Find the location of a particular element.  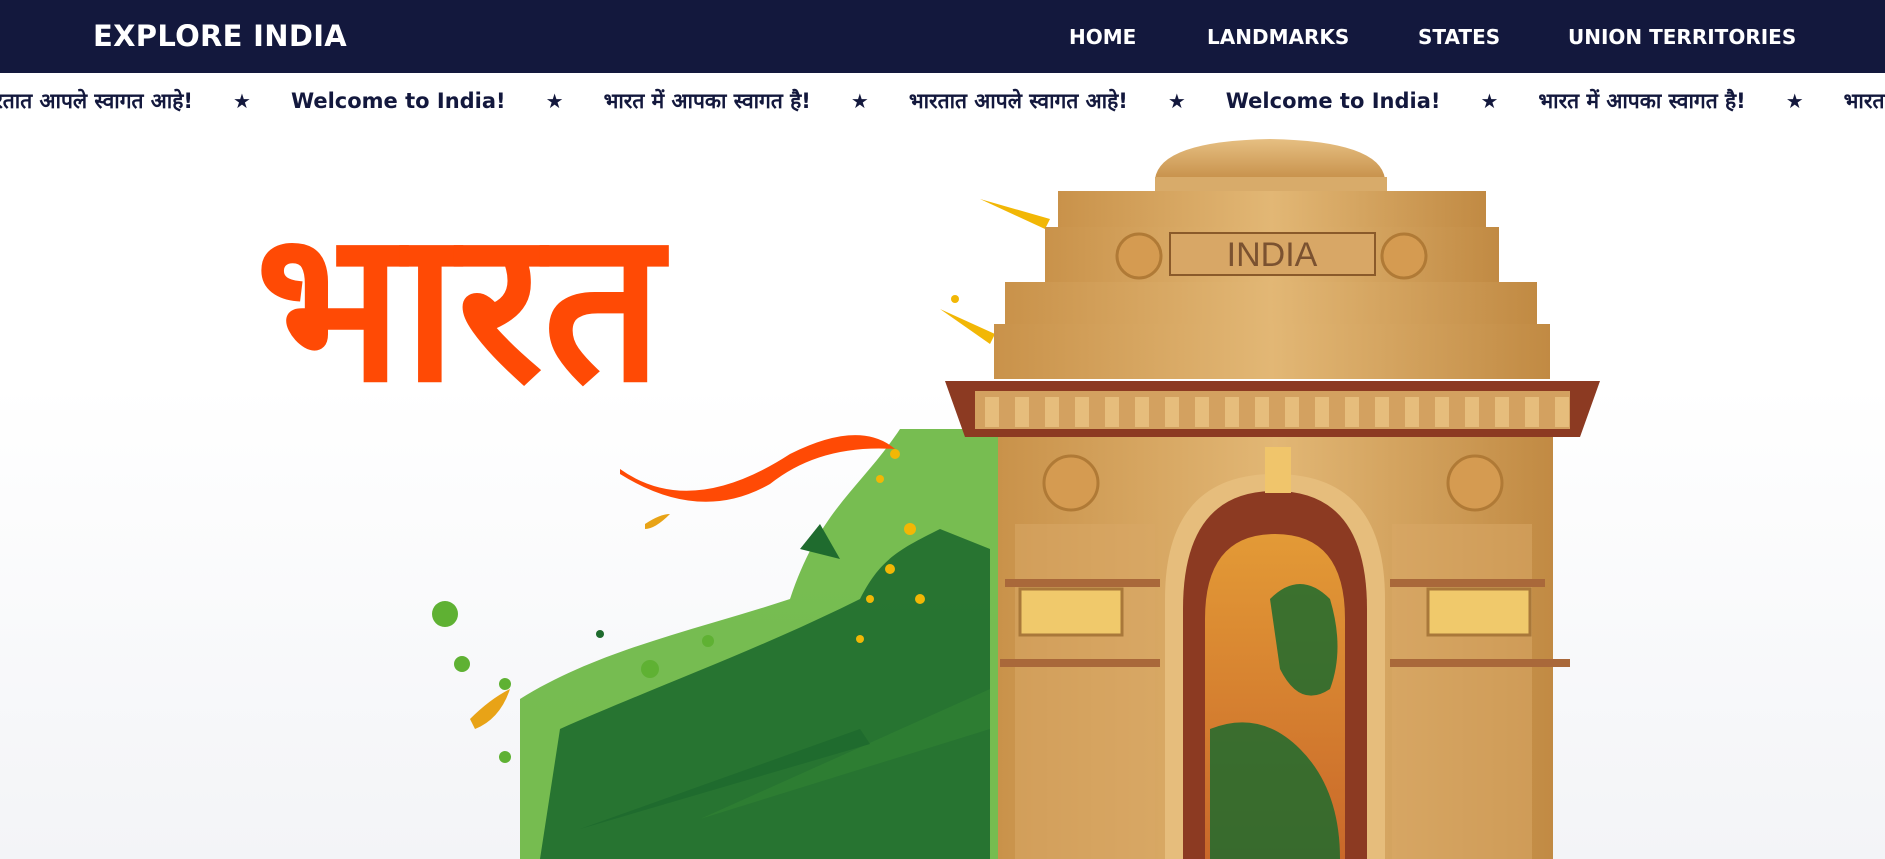

inscription-text: INDIA is located at coordinates (1272, 255).